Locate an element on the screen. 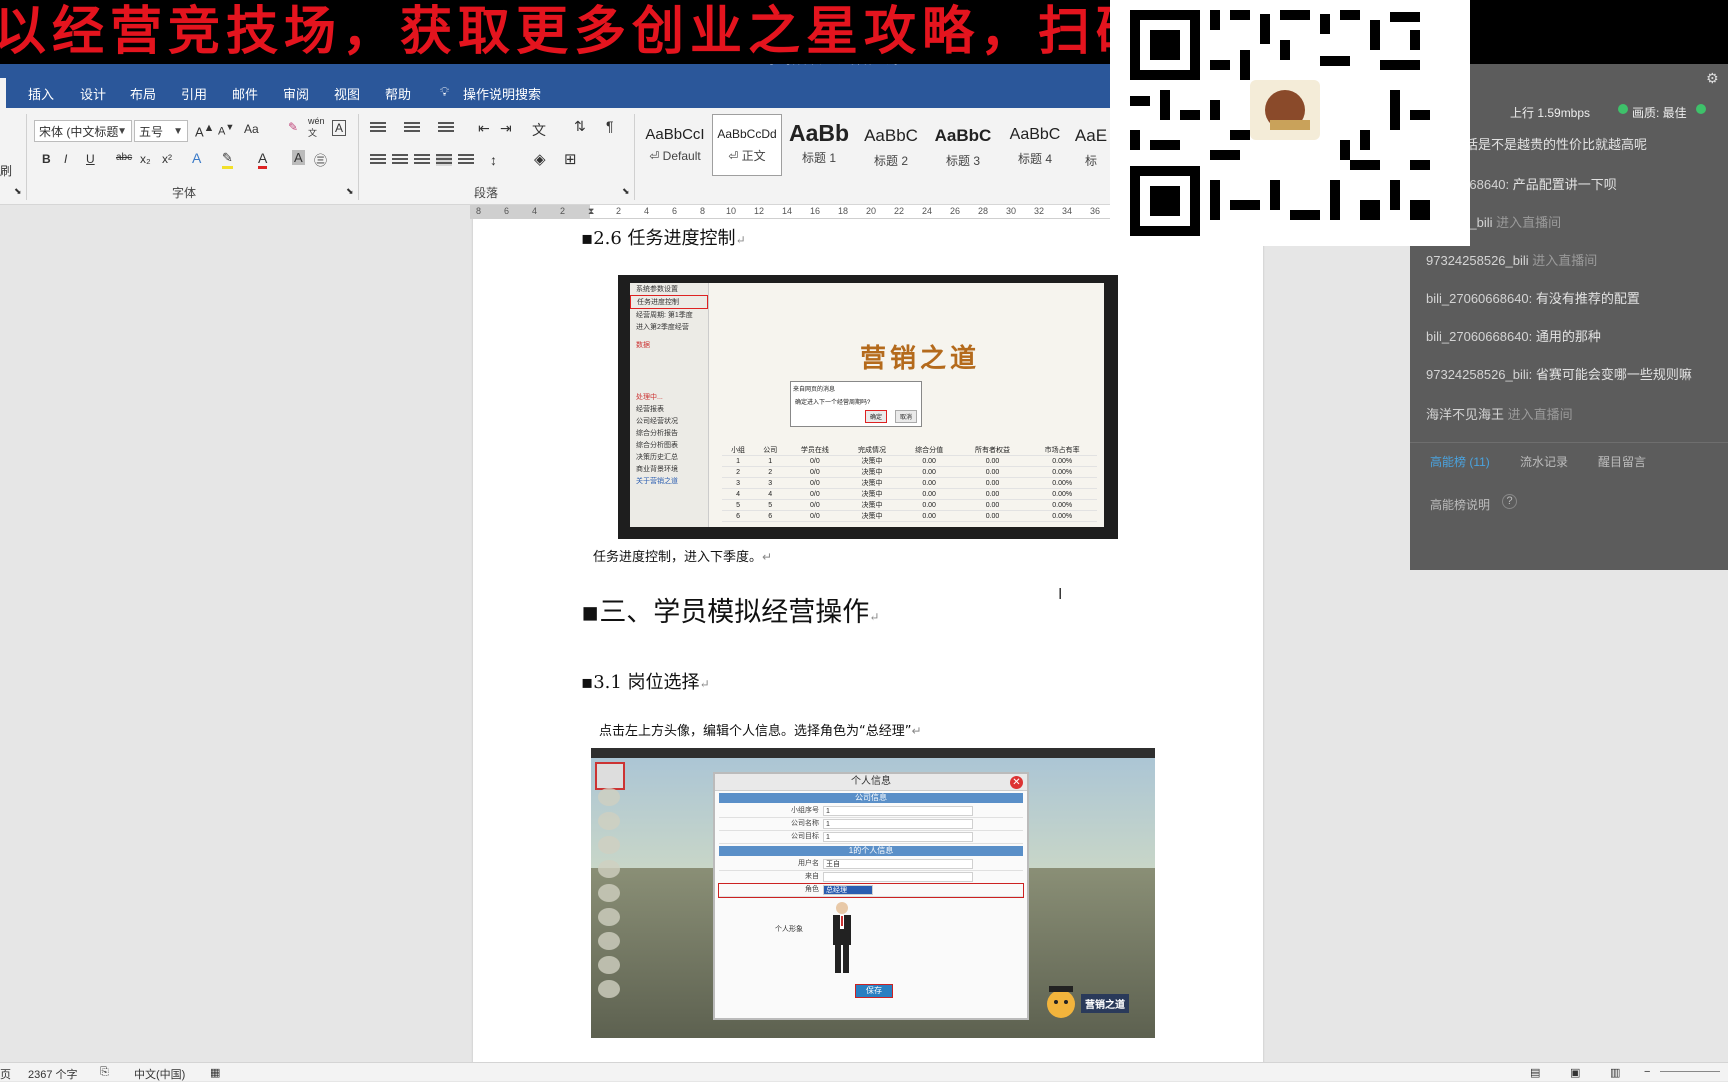  chat-message: bili_27060668640: 有没有推荐的配置 is located at coordinates (1533, 298).